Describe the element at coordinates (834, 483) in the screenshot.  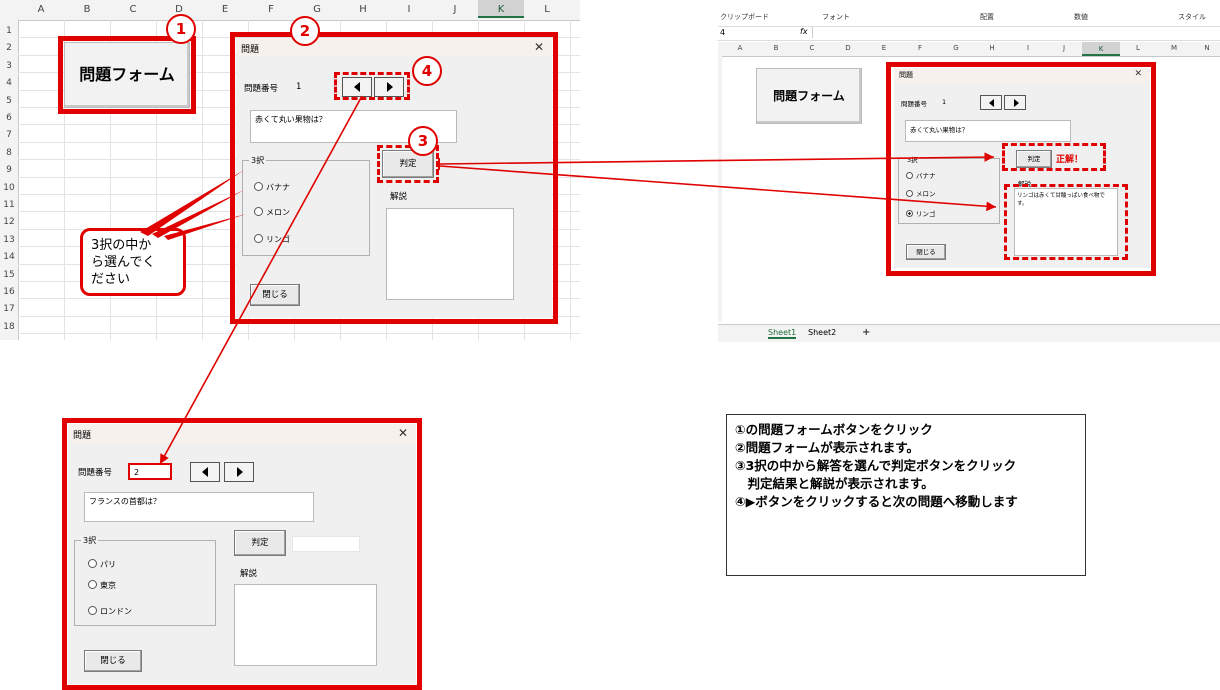
I see `instruction-line: 判定結果と解説が表示されます。` at that location.